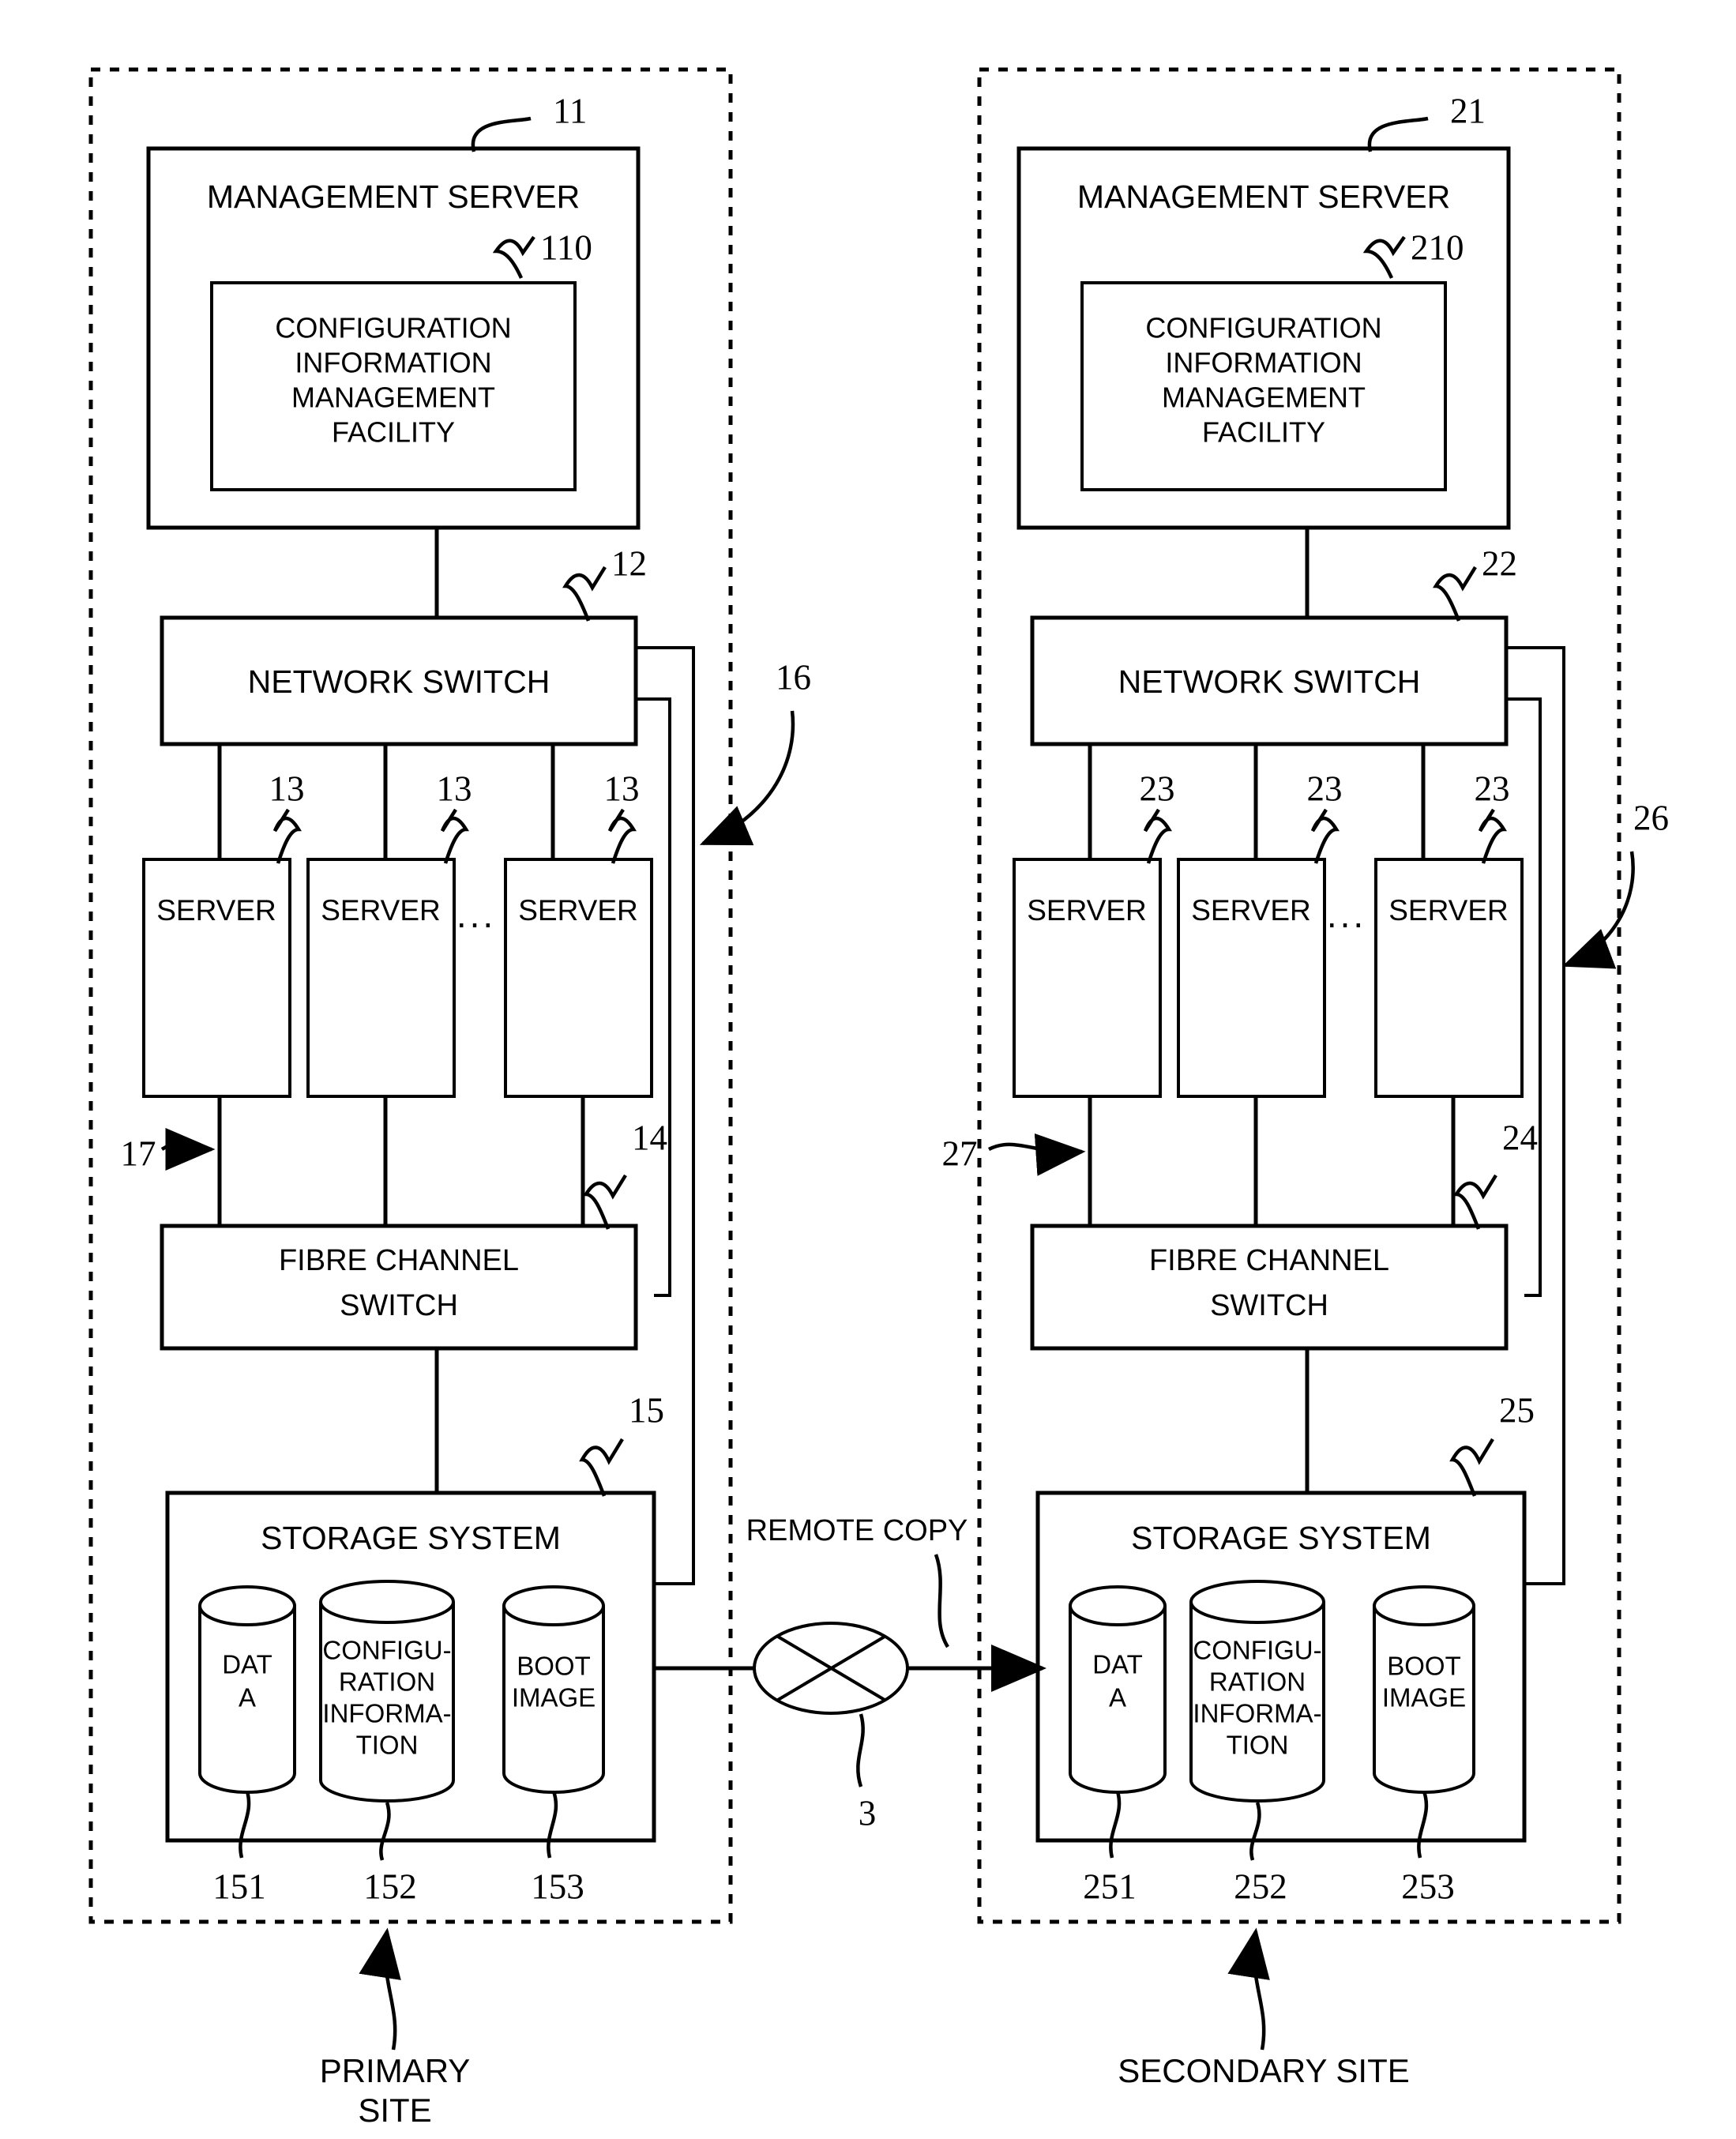 This screenshot has width=1736, height=2139. Describe the element at coordinates (554, 1666) in the screenshot. I see `volume-boot-line1: BOOT` at that location.